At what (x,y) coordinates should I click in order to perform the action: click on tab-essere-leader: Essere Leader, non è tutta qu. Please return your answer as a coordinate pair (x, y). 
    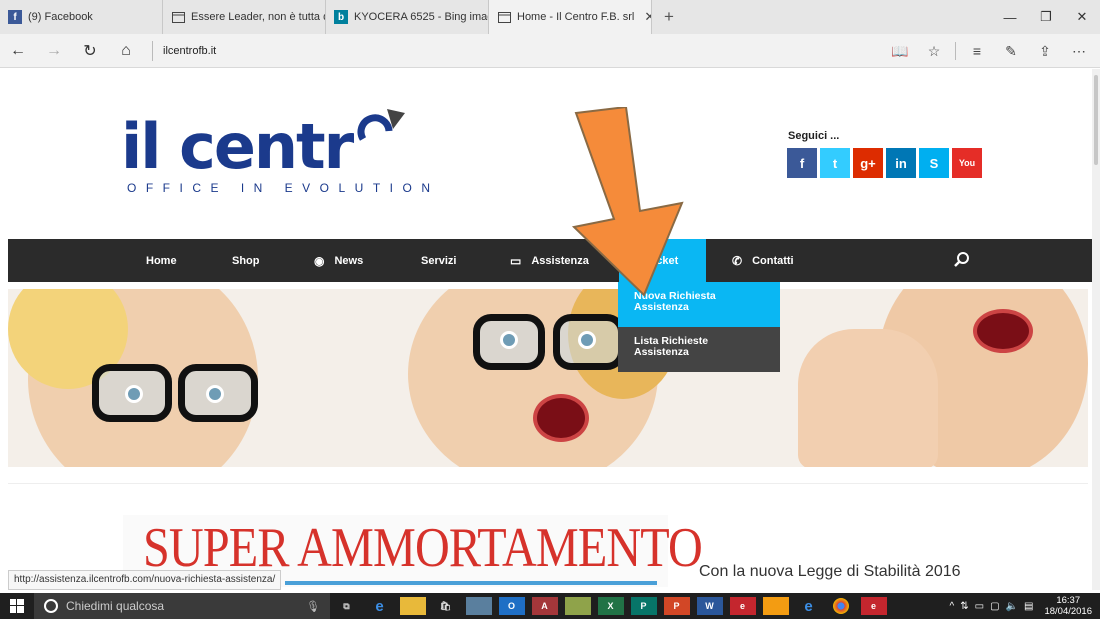
    Looking at the image, I should click on (244, 17).